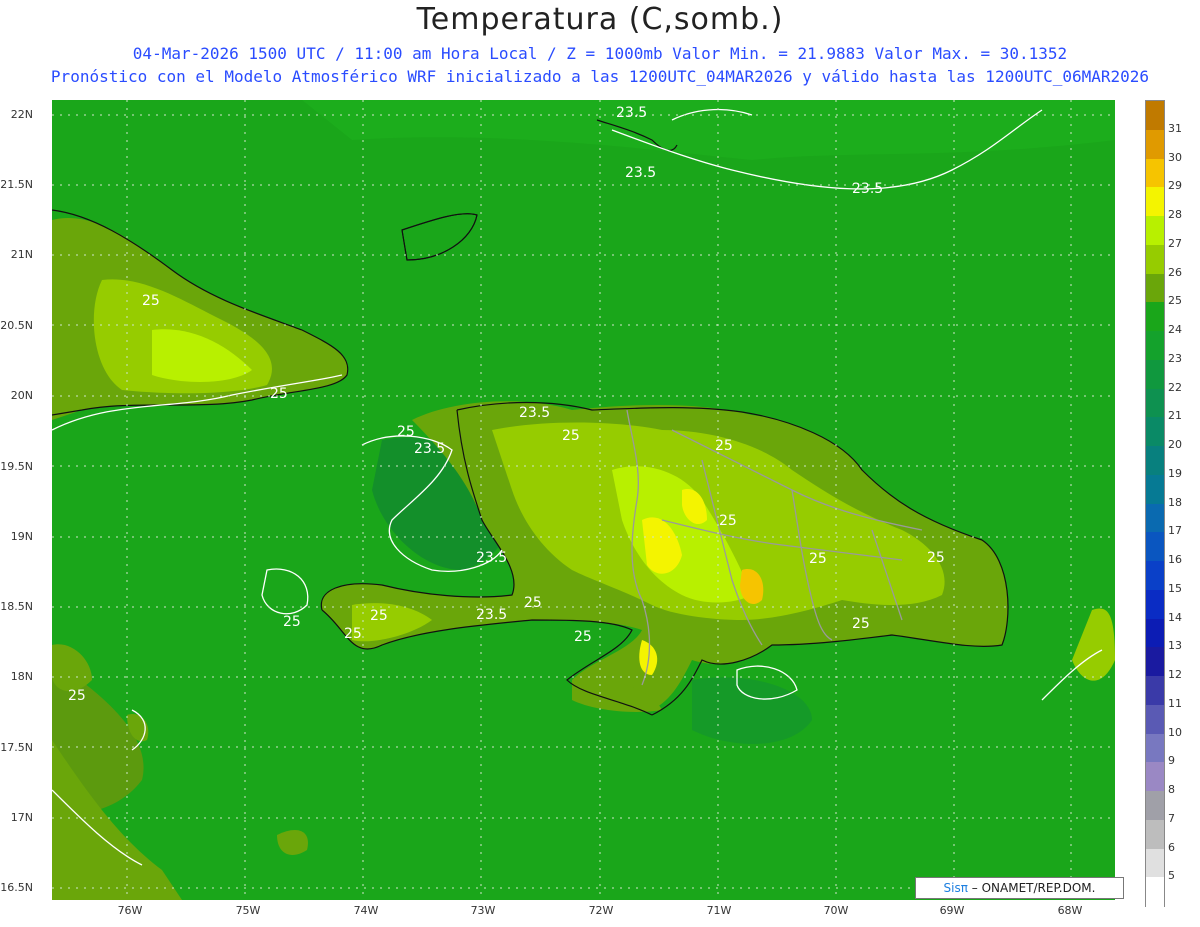  Describe the element at coordinates (719, 910) in the screenshot. I see `lon-label: 71W` at that location.